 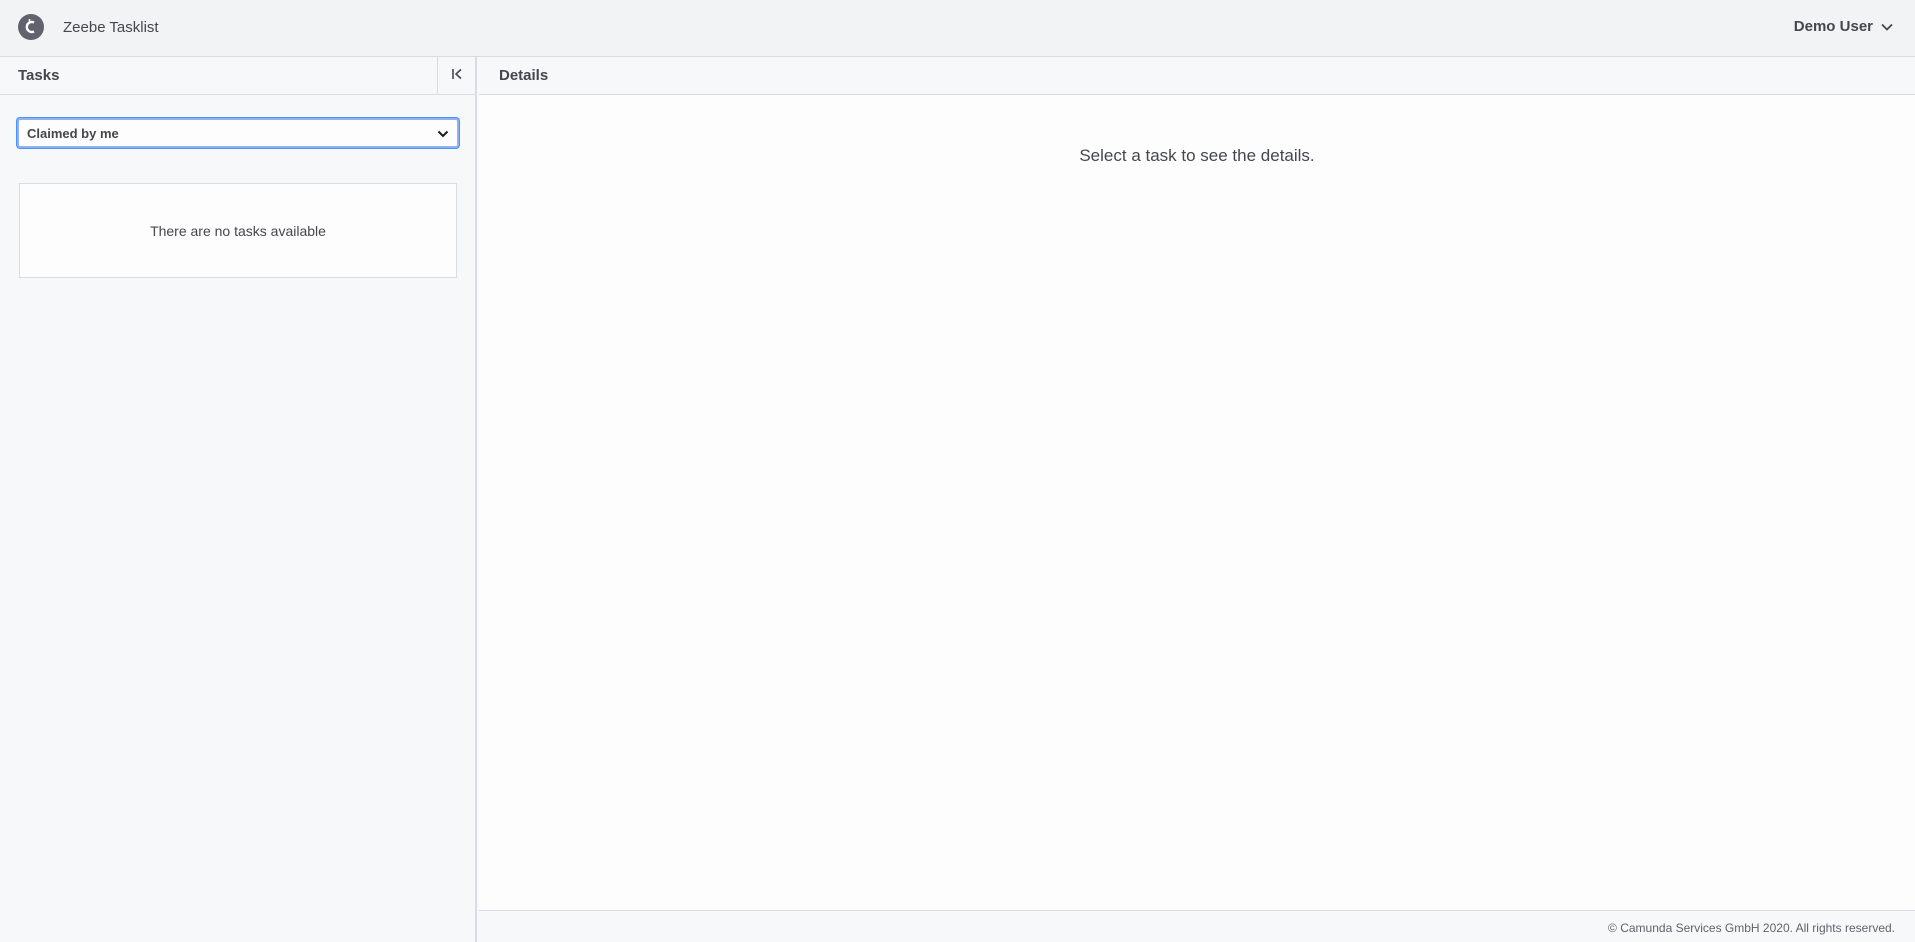 I want to click on camunda-logo-icon, so click(x=31, y=27).